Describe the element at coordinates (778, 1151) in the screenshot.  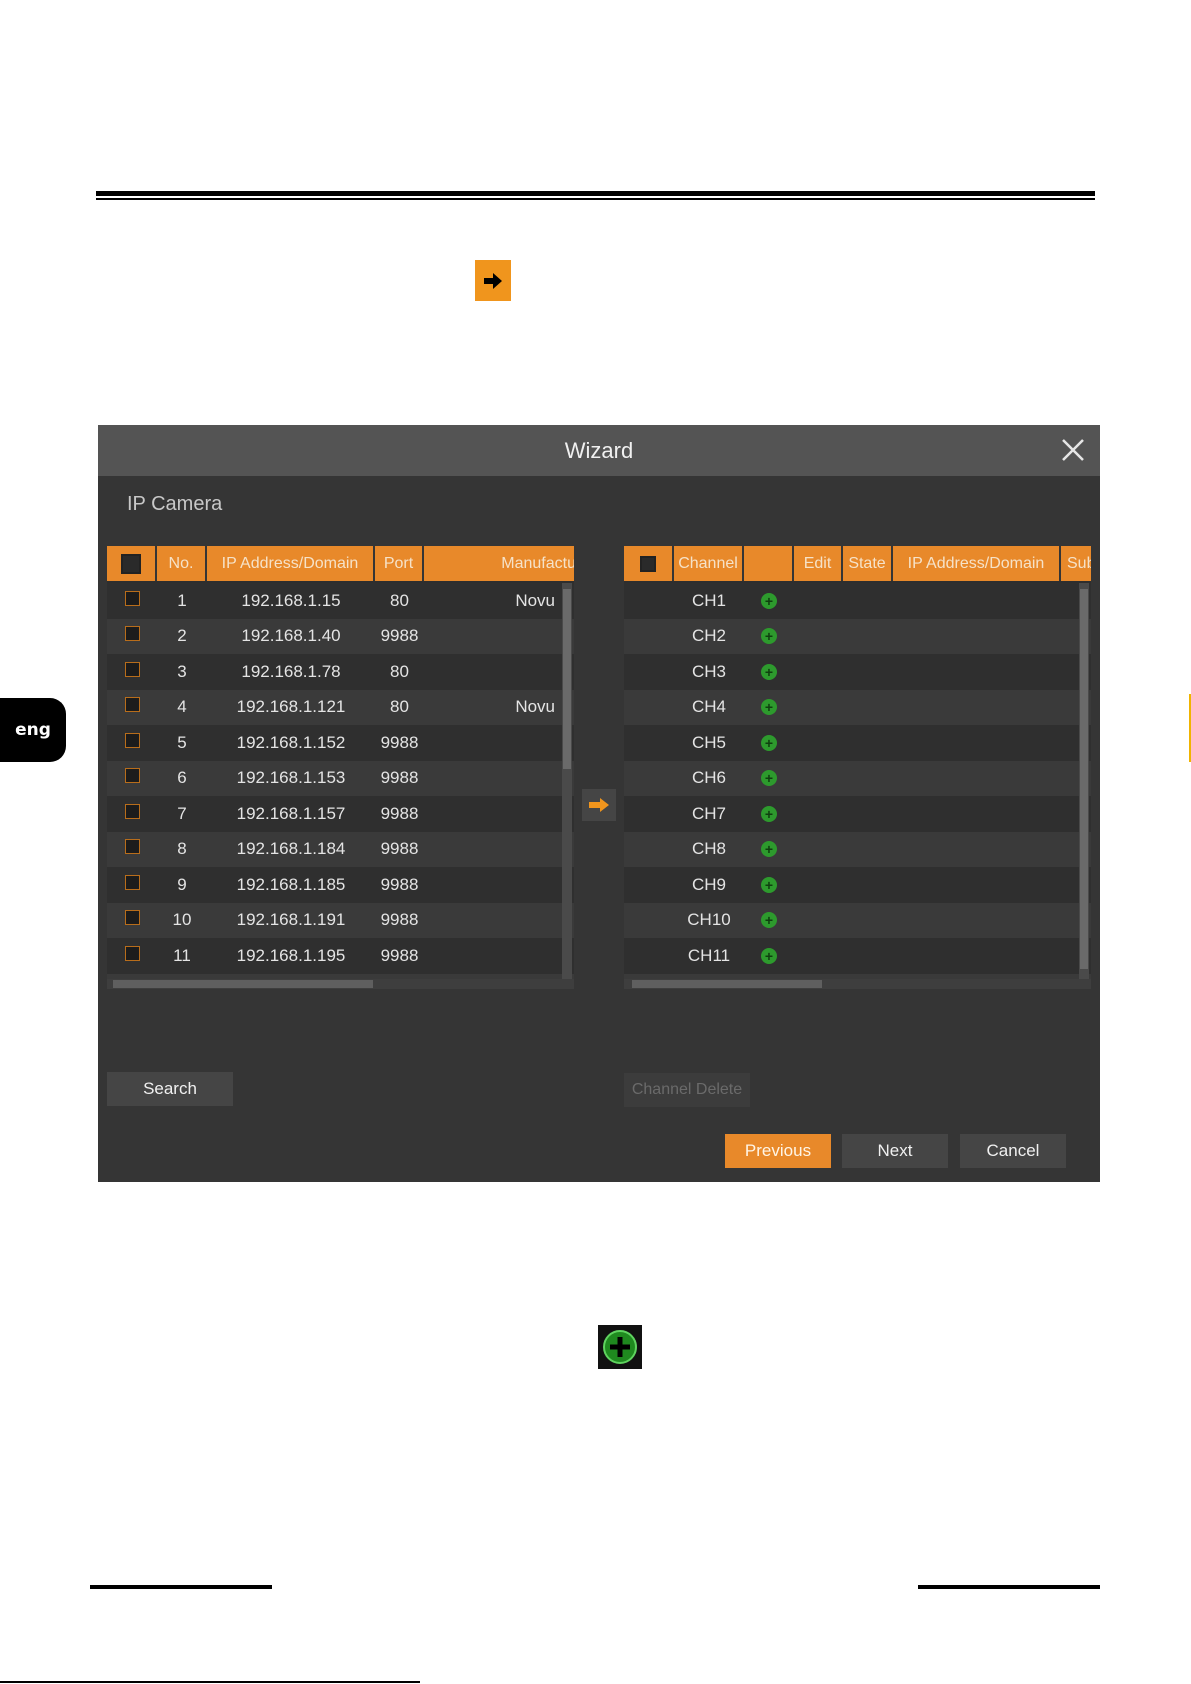
I see `previous-button: Previous` at that location.